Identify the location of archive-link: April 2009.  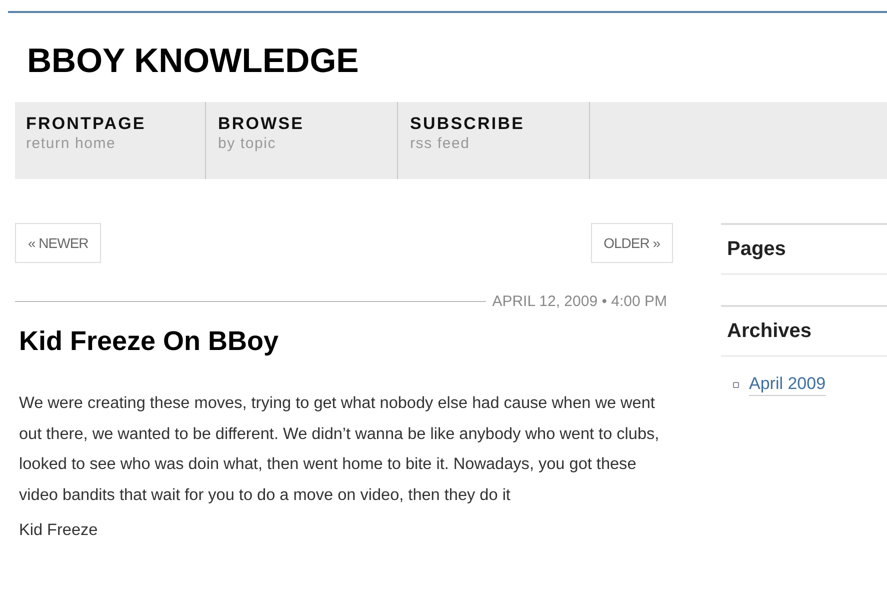
(787, 384).